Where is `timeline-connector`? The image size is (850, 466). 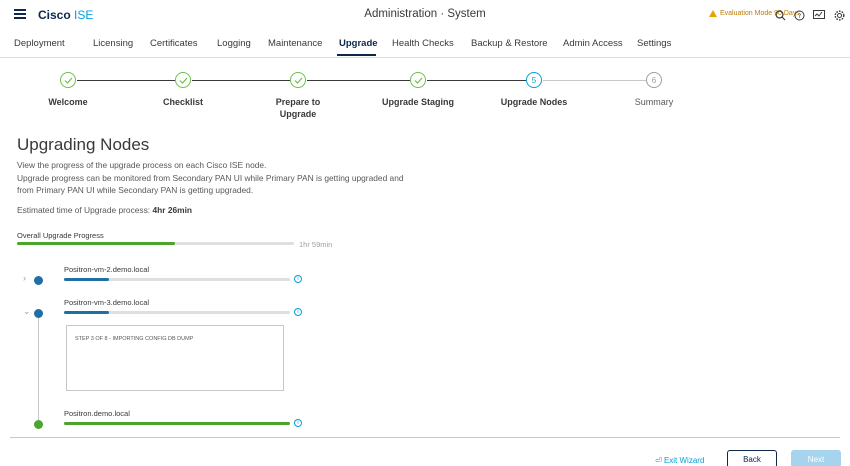 timeline-connector is located at coordinates (38, 368).